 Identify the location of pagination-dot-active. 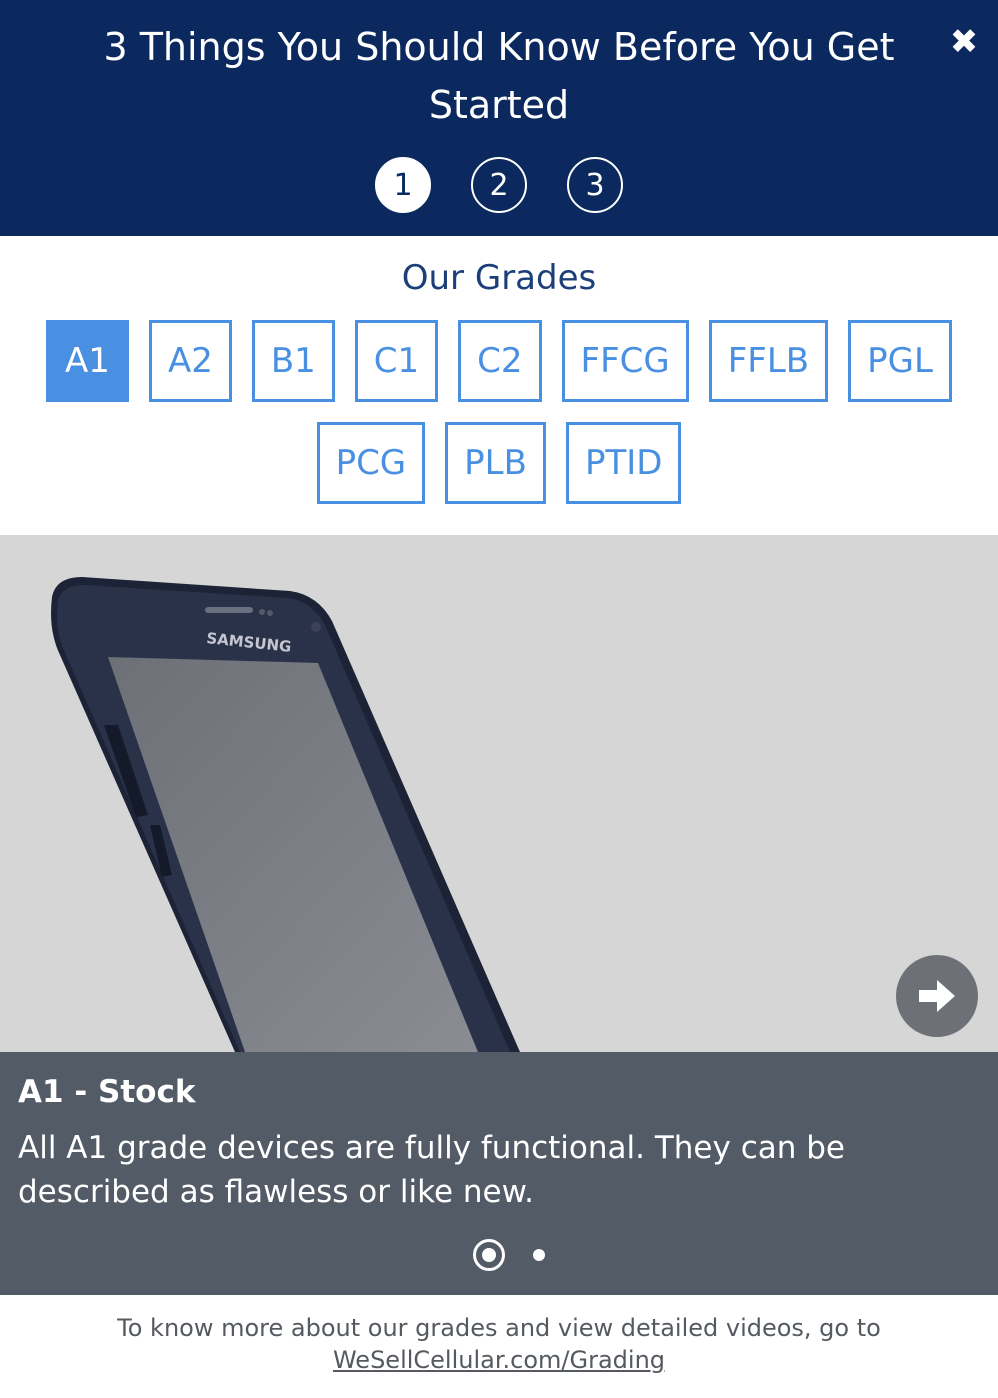
(489, 1255).